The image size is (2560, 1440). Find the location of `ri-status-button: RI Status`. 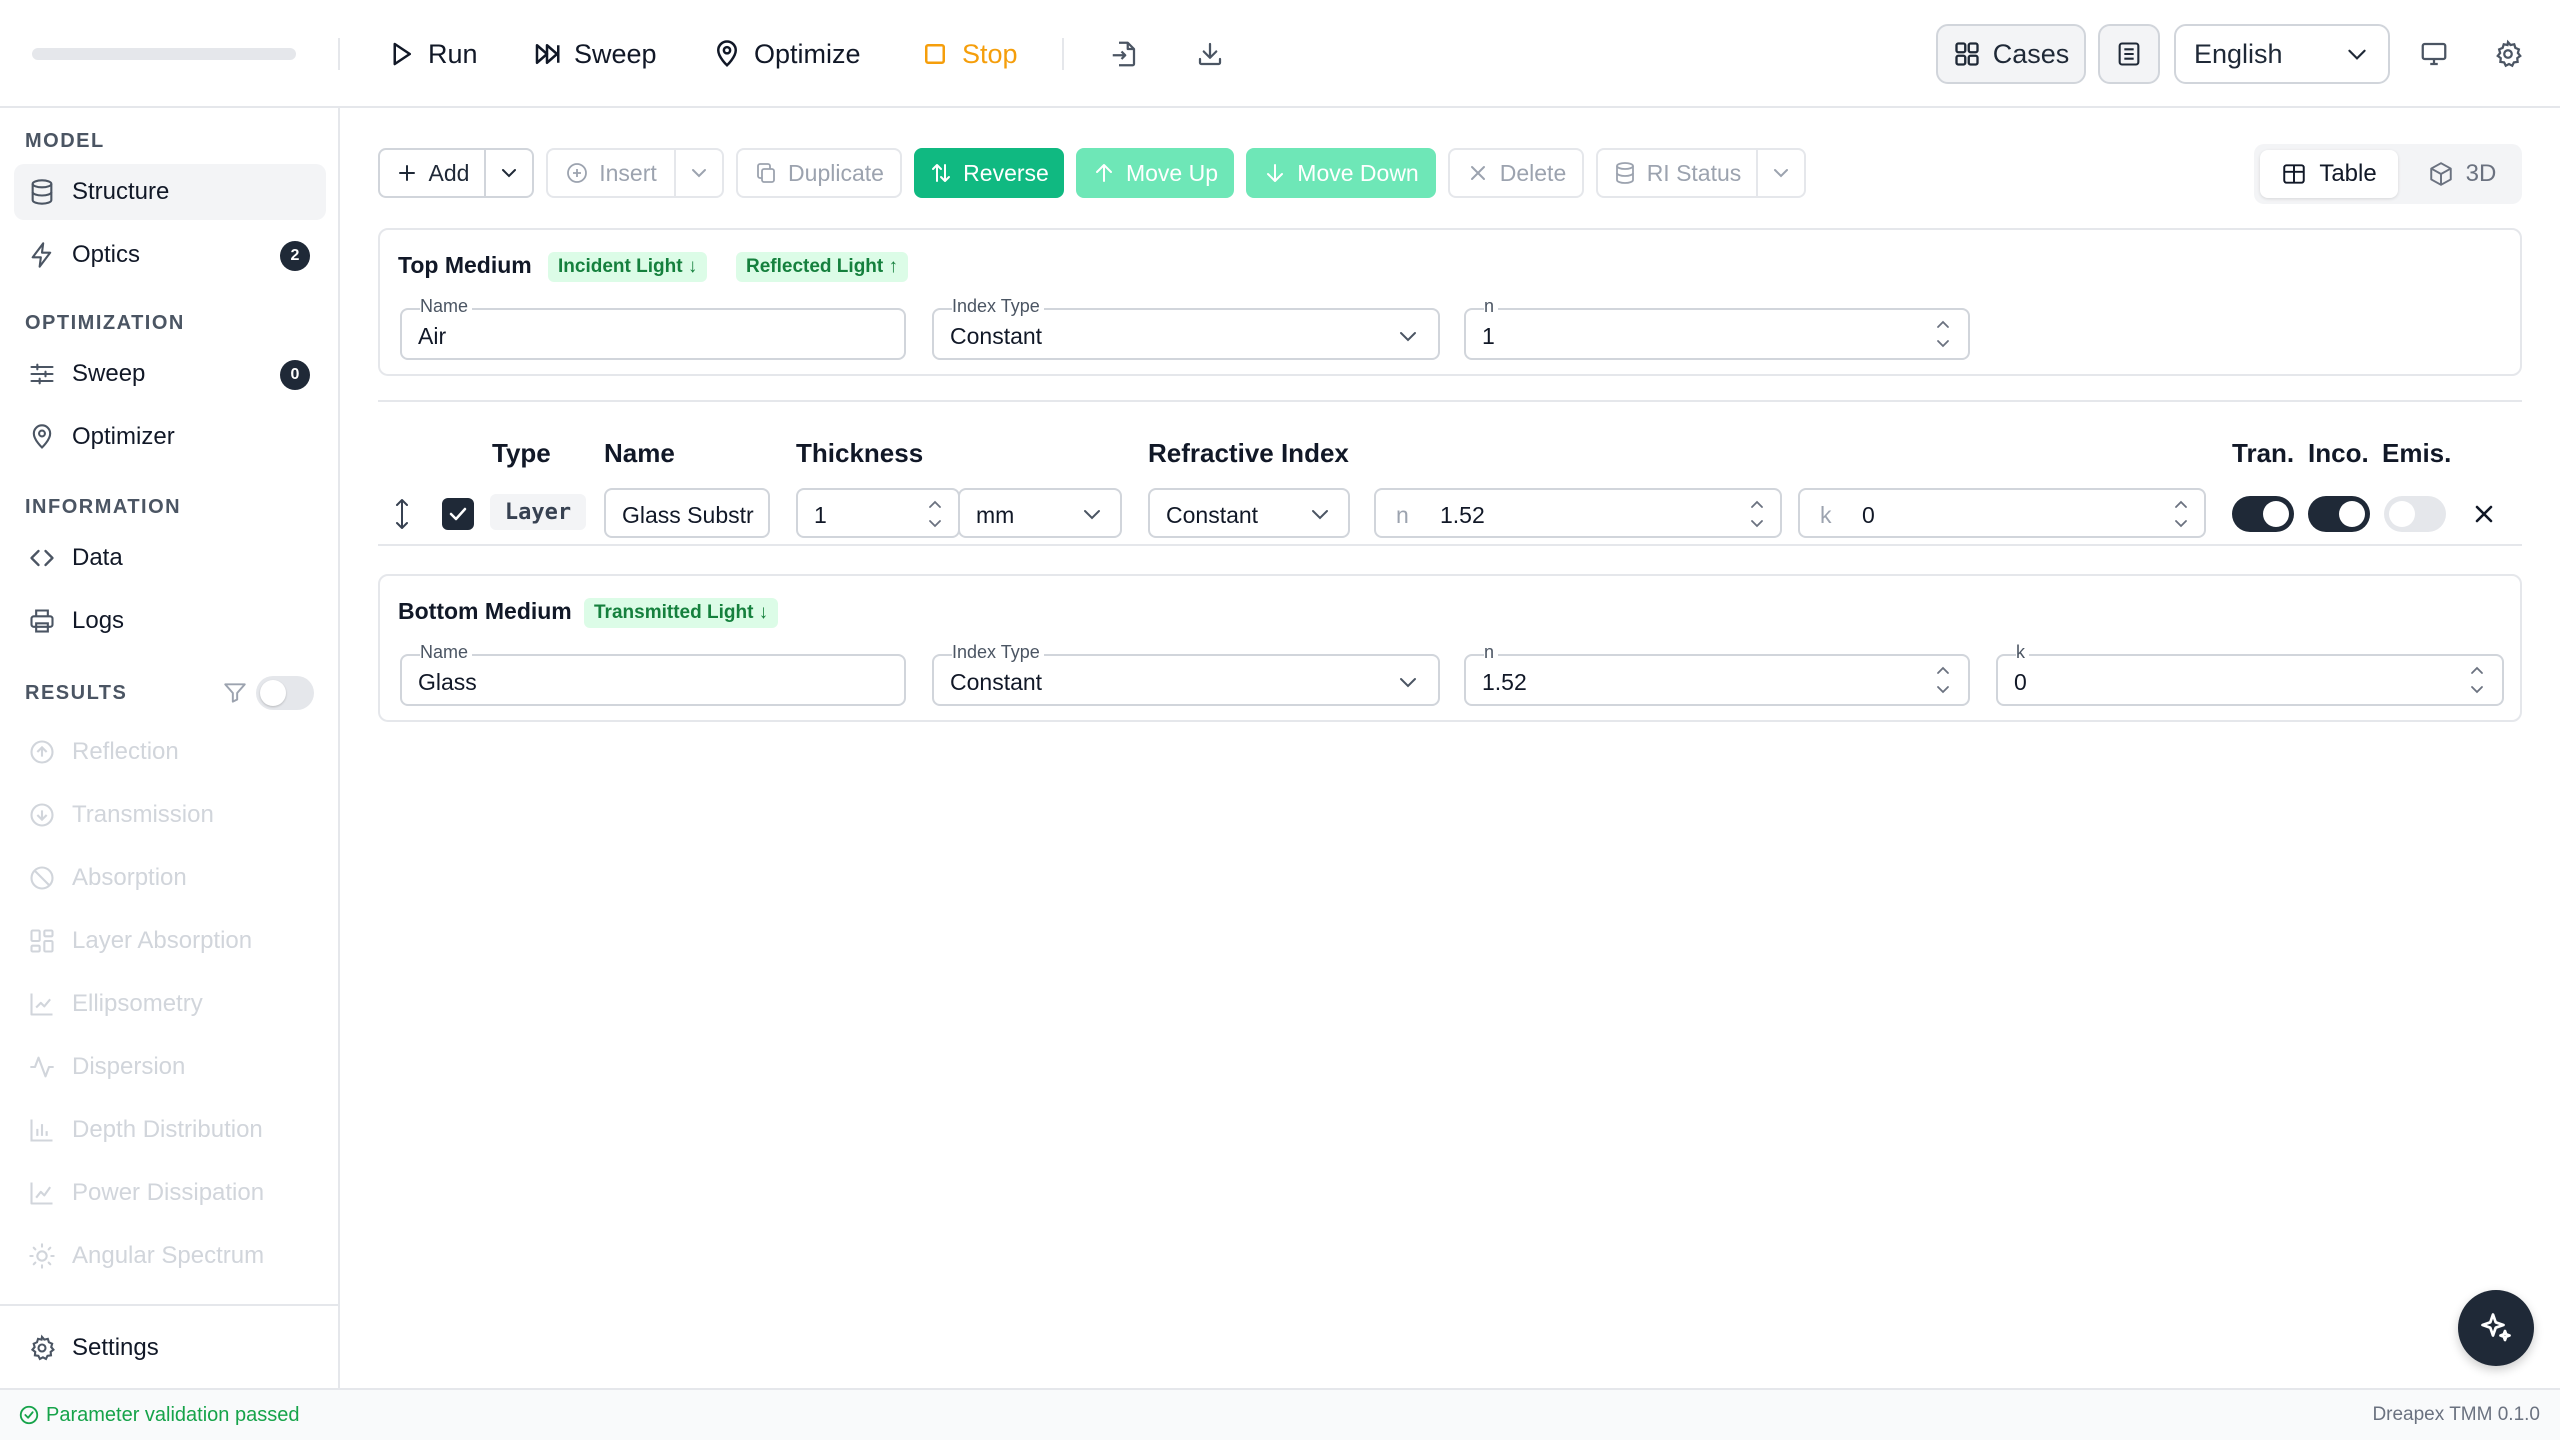

ri-status-button: RI Status is located at coordinates (1677, 173).